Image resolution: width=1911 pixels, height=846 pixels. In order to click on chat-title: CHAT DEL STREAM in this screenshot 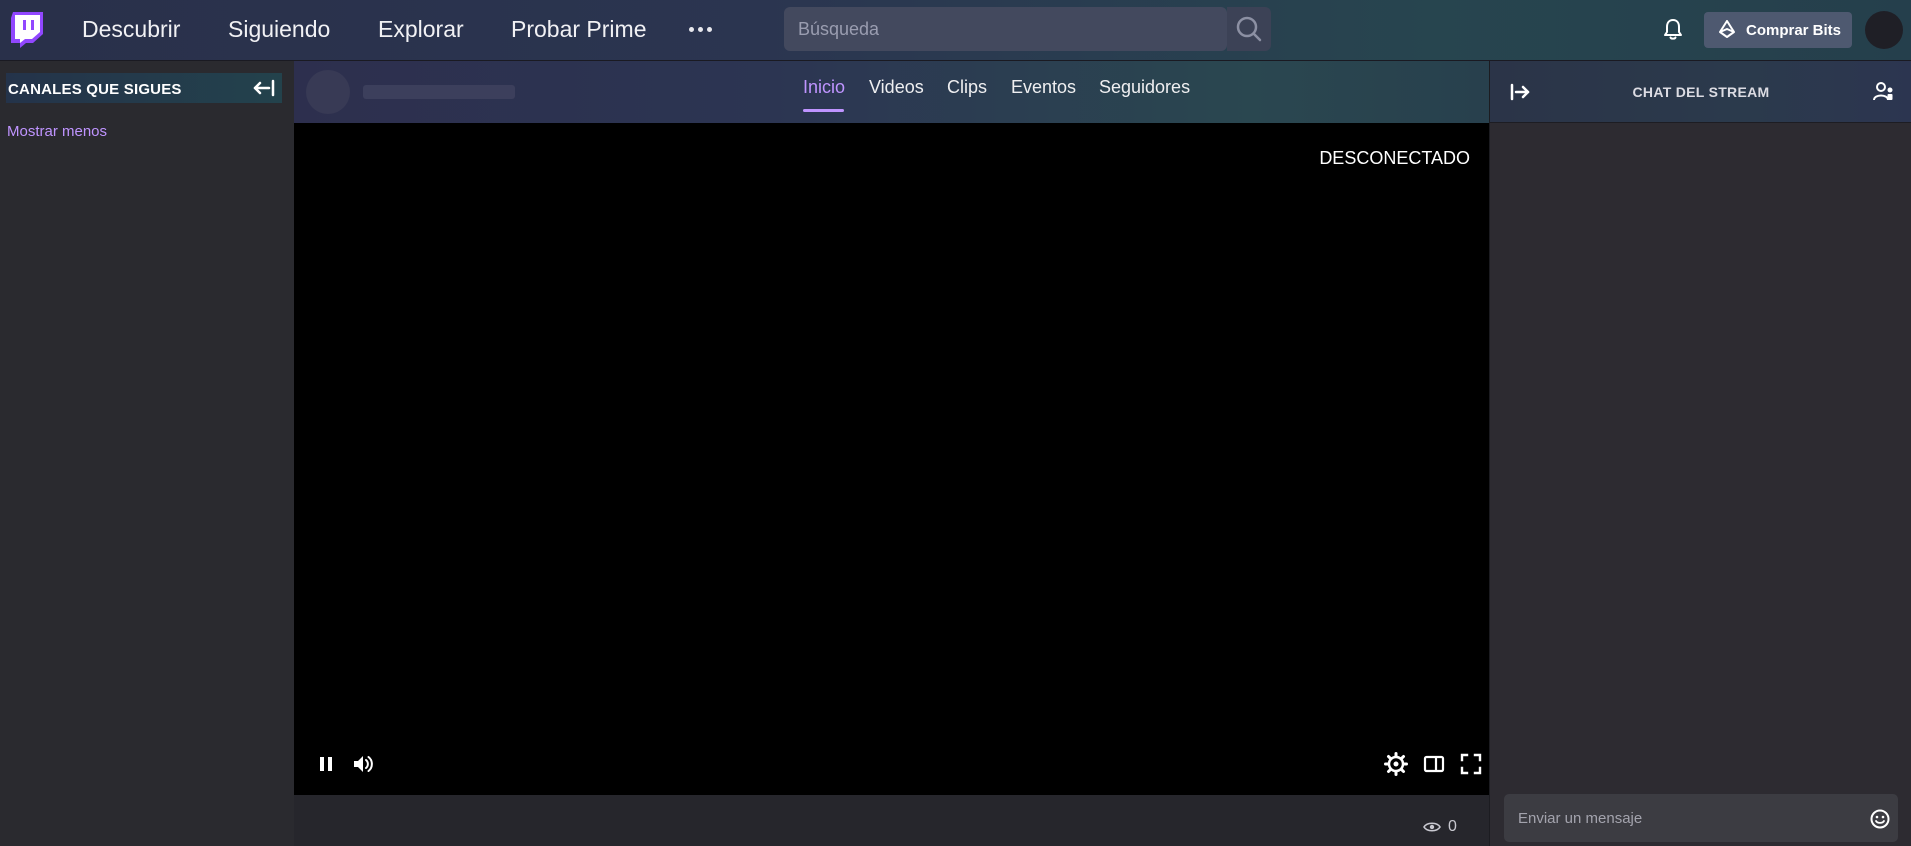, I will do `click(1701, 92)`.